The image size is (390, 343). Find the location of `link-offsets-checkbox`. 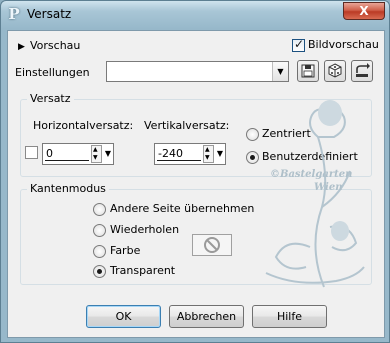

link-offsets-checkbox is located at coordinates (31, 152).